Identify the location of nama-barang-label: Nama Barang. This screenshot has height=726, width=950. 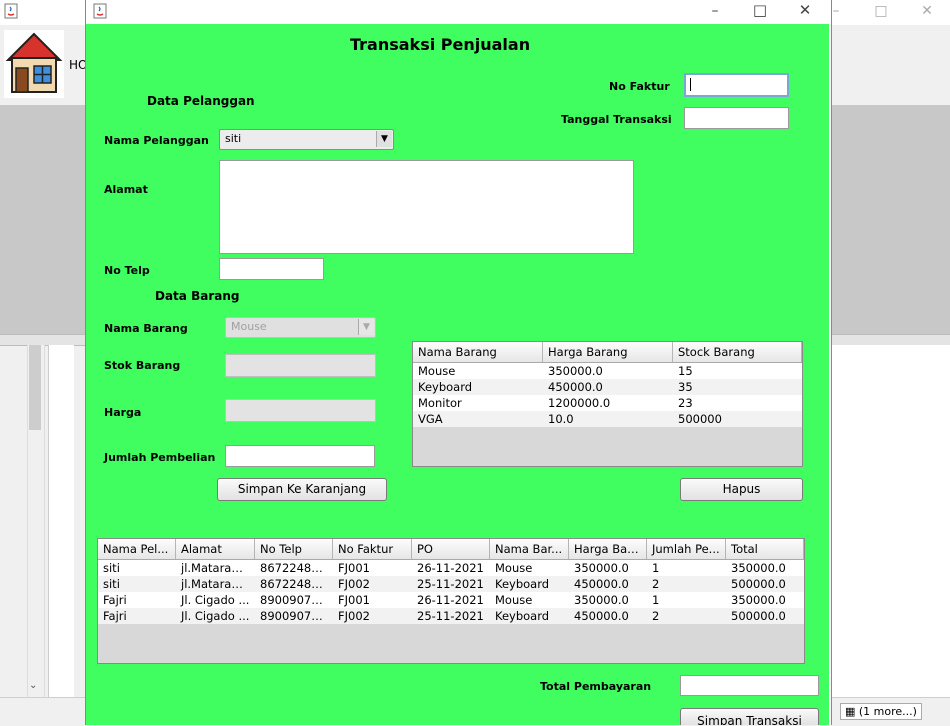
(146, 328).